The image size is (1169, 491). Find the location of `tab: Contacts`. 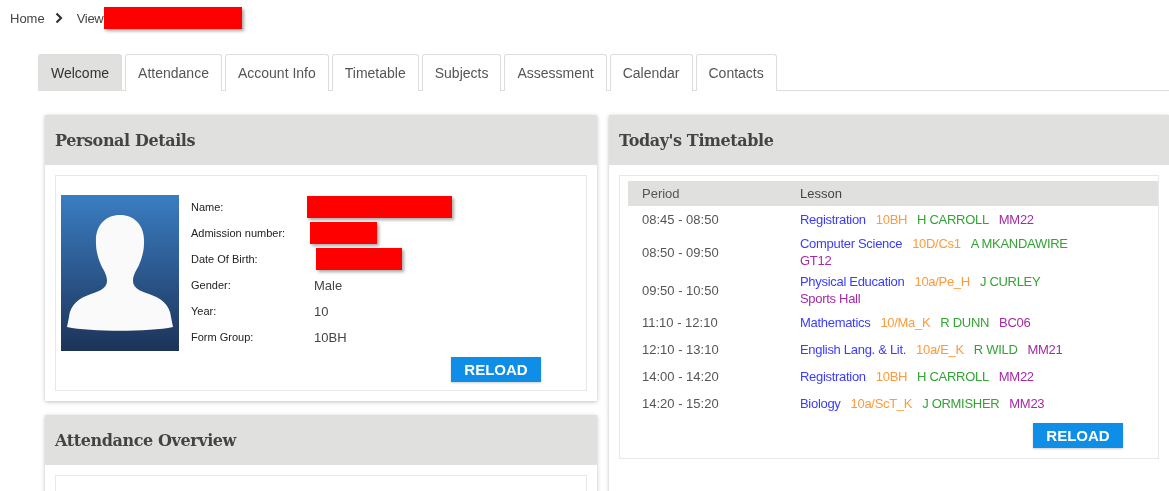

tab: Contacts is located at coordinates (736, 72).